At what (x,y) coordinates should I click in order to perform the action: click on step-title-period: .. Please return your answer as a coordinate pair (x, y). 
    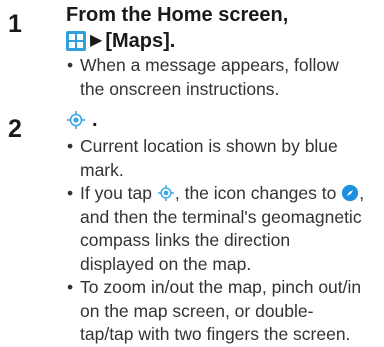
    Looking at the image, I should click on (95, 120).